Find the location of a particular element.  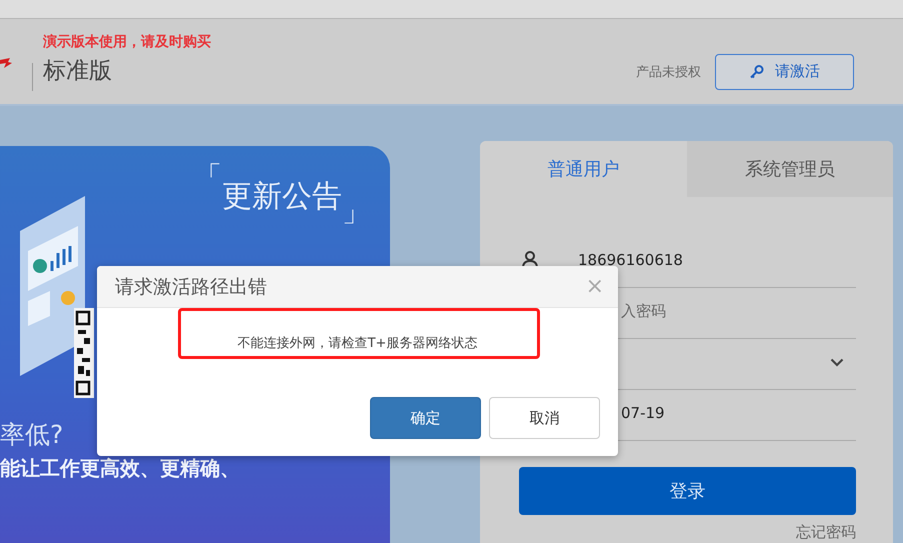

banner-slogan: 能让工作更高效、更精确、 is located at coordinates (120, 468).